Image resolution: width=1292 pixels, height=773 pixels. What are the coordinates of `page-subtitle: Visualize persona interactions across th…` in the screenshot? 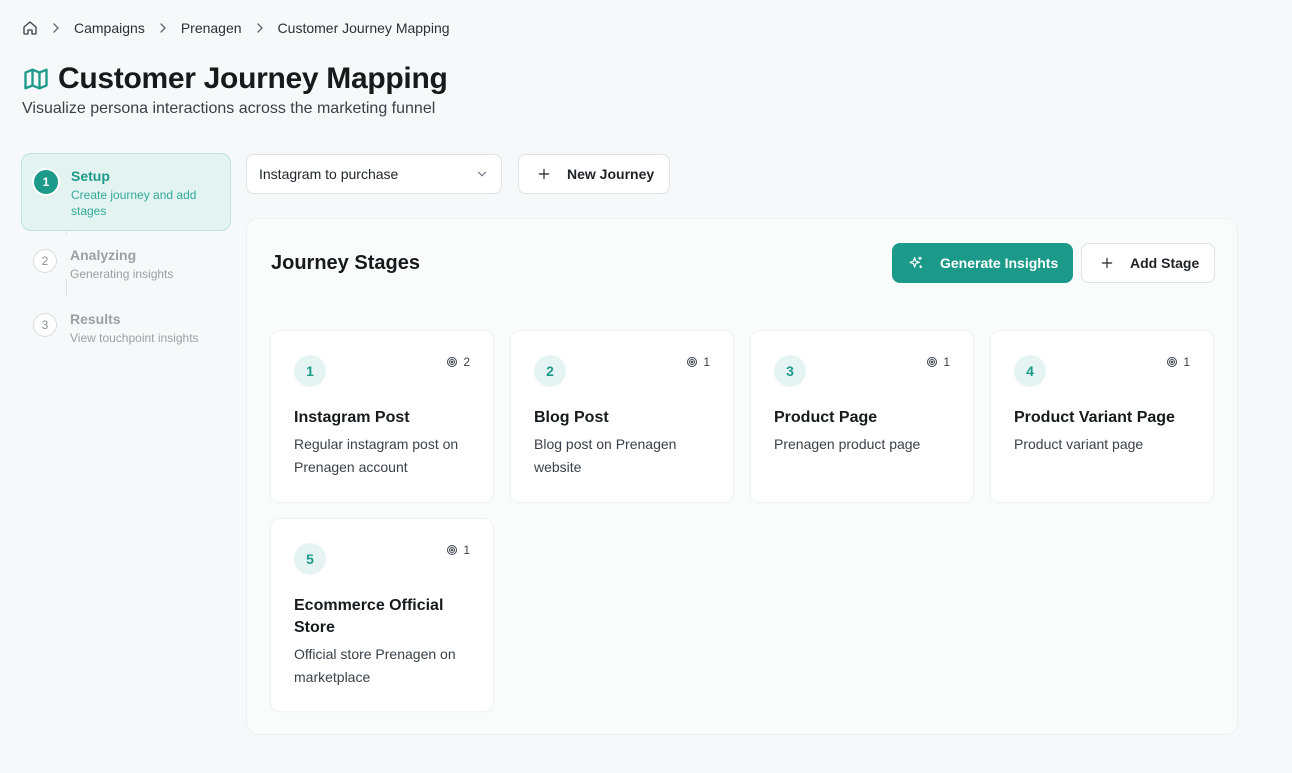 It's located at (229, 108).